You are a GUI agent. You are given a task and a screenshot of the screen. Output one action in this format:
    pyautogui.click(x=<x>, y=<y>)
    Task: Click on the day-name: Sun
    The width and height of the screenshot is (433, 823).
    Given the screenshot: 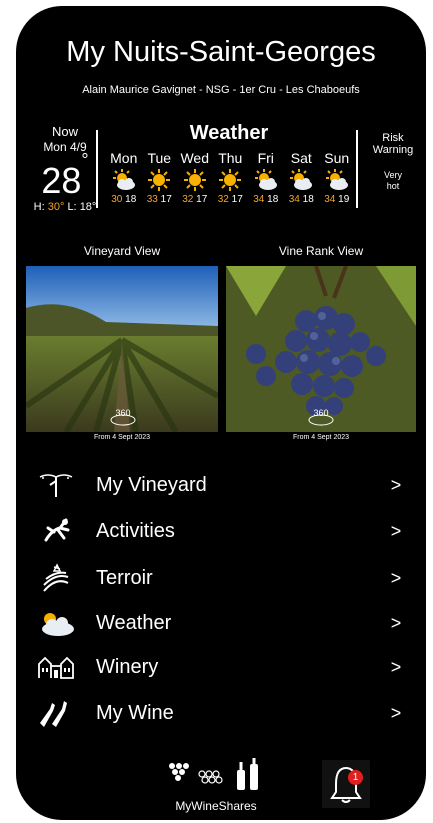 What is the action you would take?
    pyautogui.click(x=337, y=158)
    